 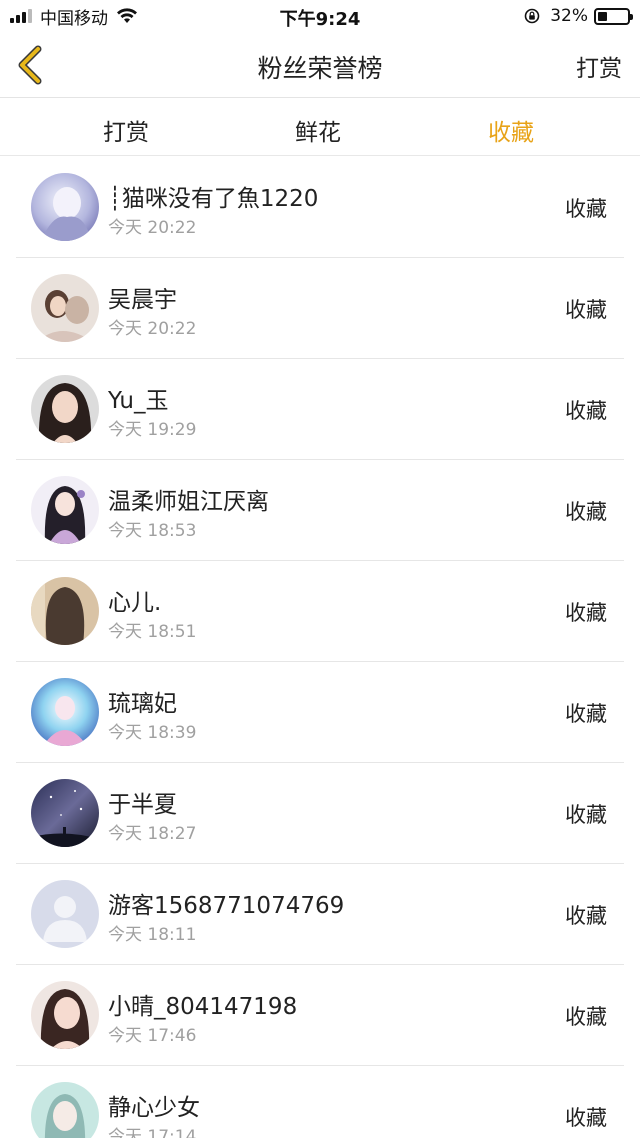 What do you see at coordinates (188, 502) in the screenshot?
I see `user-name: 温柔师姐江厌离` at bounding box center [188, 502].